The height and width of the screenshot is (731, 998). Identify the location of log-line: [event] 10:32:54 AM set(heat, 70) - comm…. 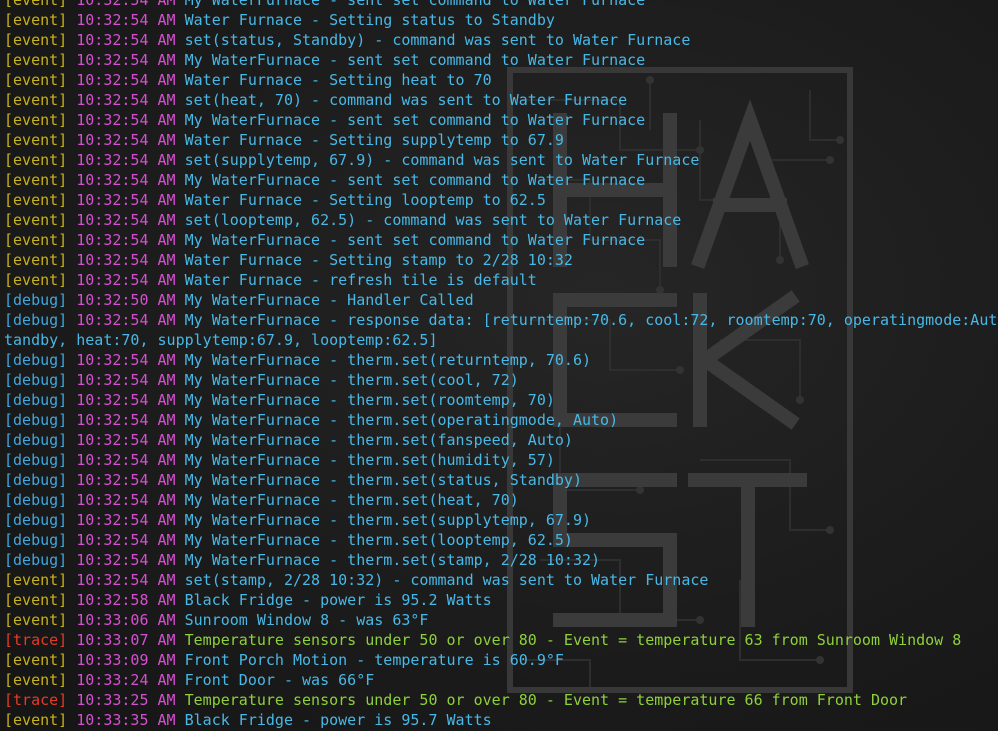
(501, 100).